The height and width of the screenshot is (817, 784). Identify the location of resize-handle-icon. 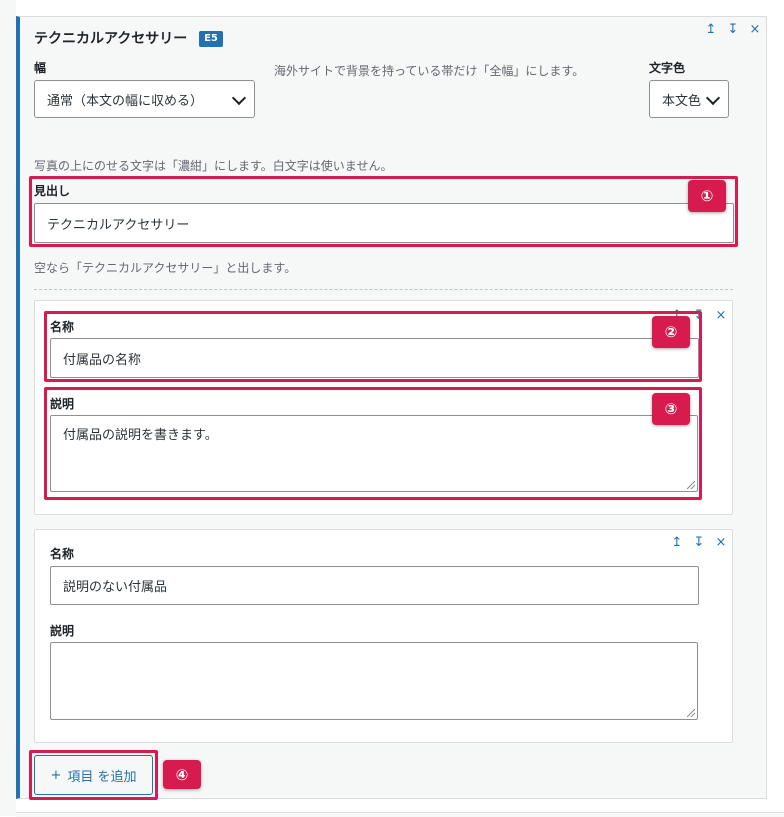
(691, 713).